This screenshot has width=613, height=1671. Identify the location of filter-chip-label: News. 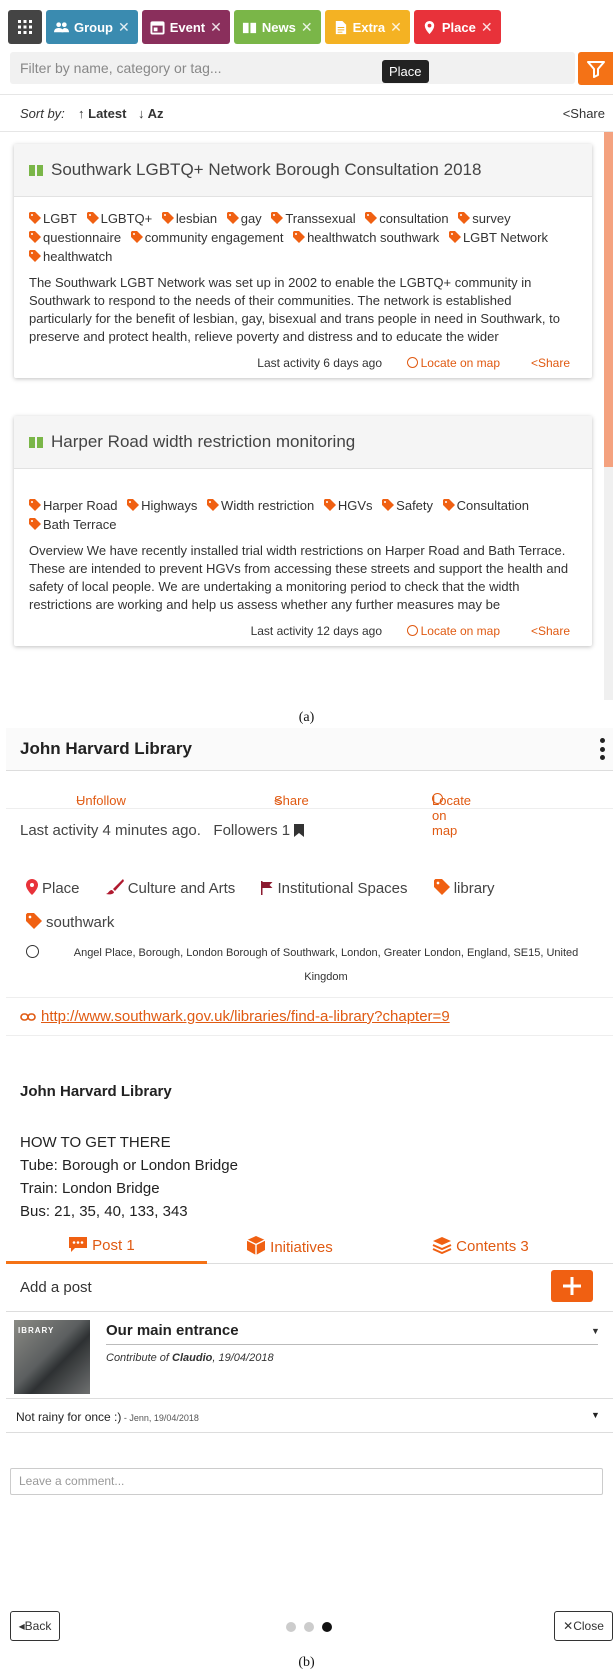
(278, 27).